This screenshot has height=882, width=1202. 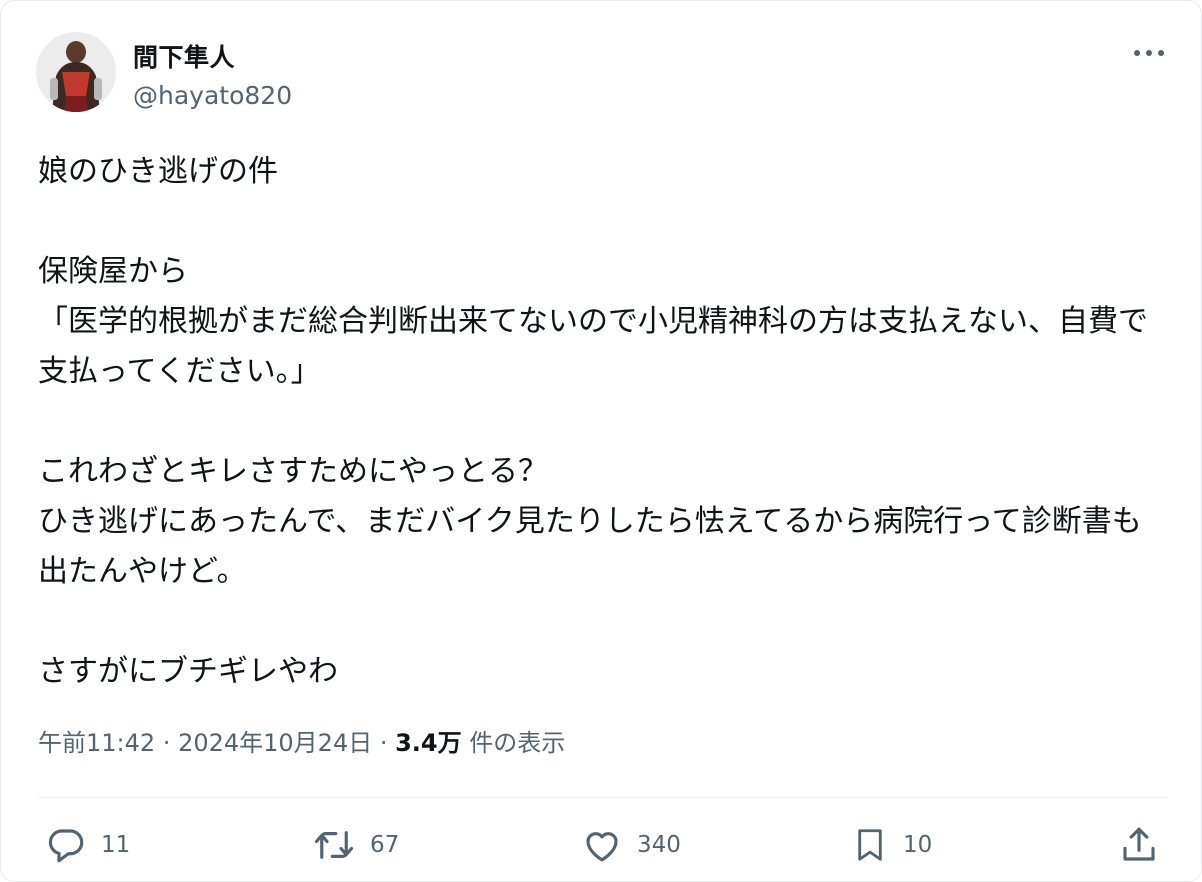 I want to click on more-icon, so click(x=1149, y=53).